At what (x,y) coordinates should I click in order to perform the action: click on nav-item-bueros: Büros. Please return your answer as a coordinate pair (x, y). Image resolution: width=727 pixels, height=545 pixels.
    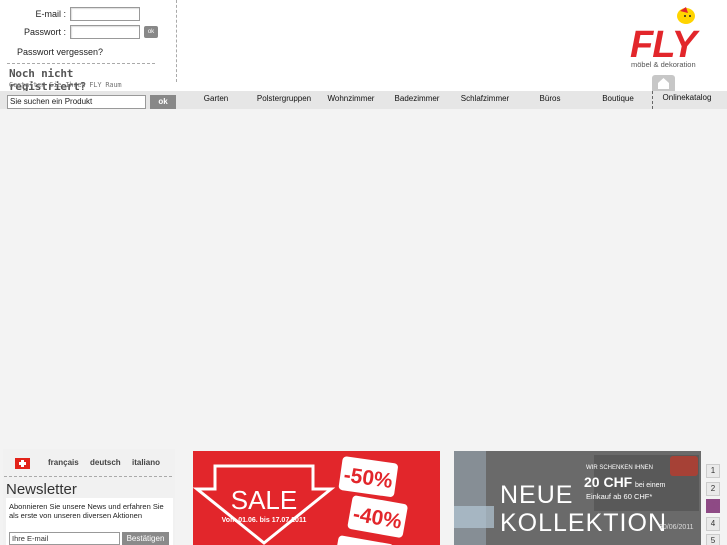
    Looking at the image, I should click on (550, 98).